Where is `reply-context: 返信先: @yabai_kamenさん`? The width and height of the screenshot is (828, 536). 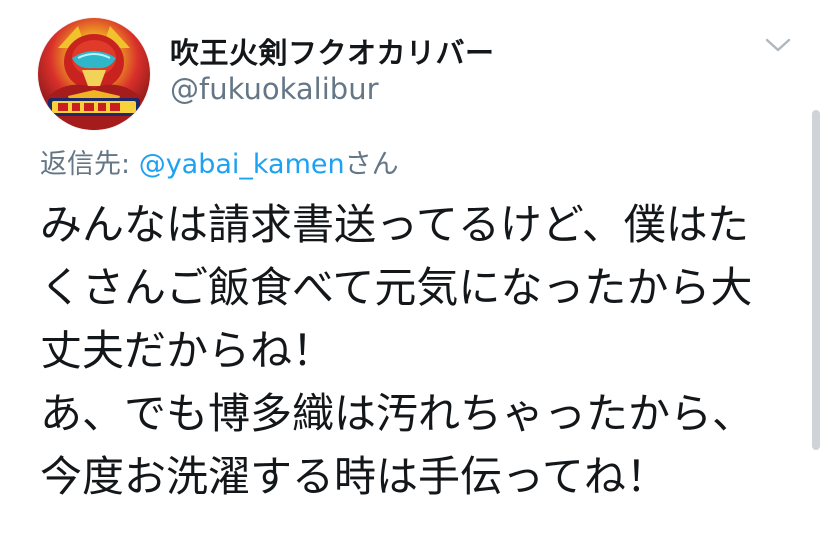
reply-context: 返信先: @yabai_kamenさん is located at coordinates (219, 161).